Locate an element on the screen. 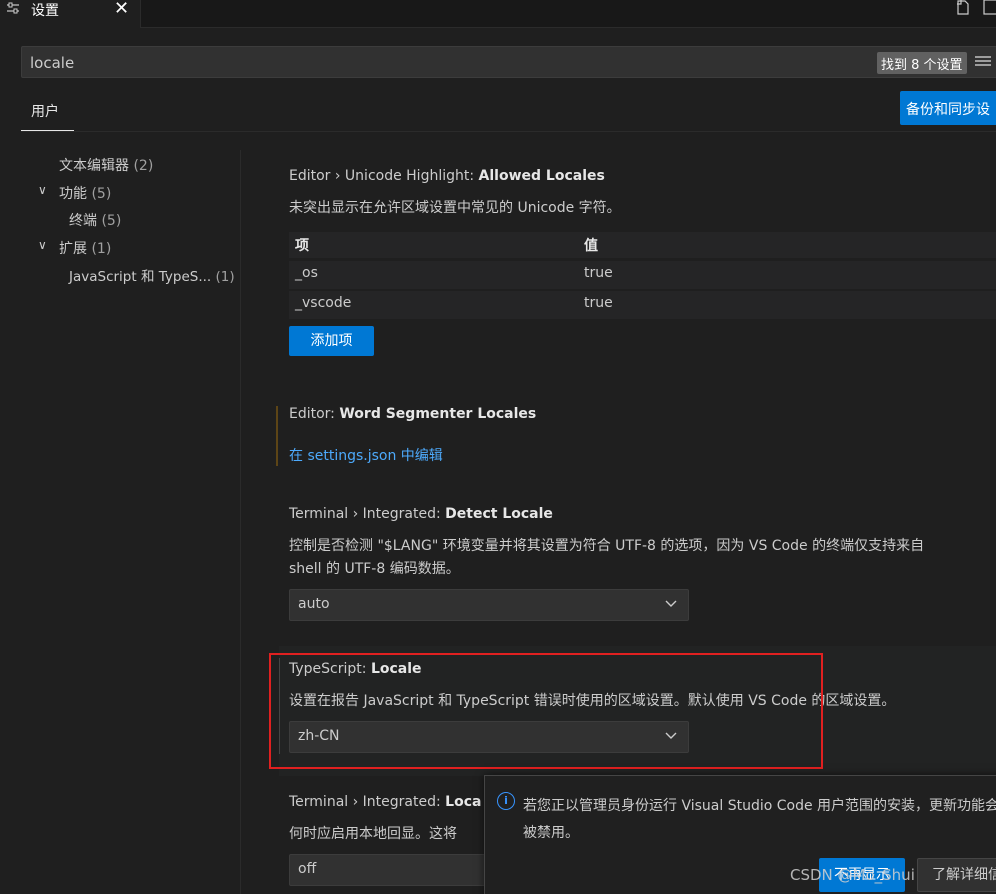 The image size is (996, 894). row-key: _os is located at coordinates (306, 273).